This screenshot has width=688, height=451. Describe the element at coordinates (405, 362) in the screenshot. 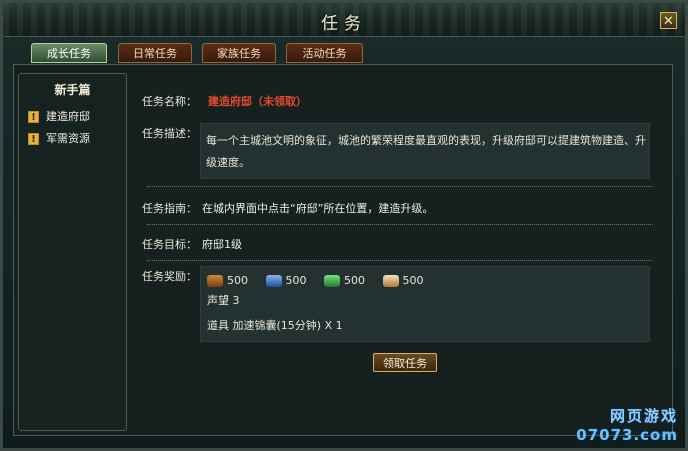

I see `accept-quest-button: 领取任务` at that location.